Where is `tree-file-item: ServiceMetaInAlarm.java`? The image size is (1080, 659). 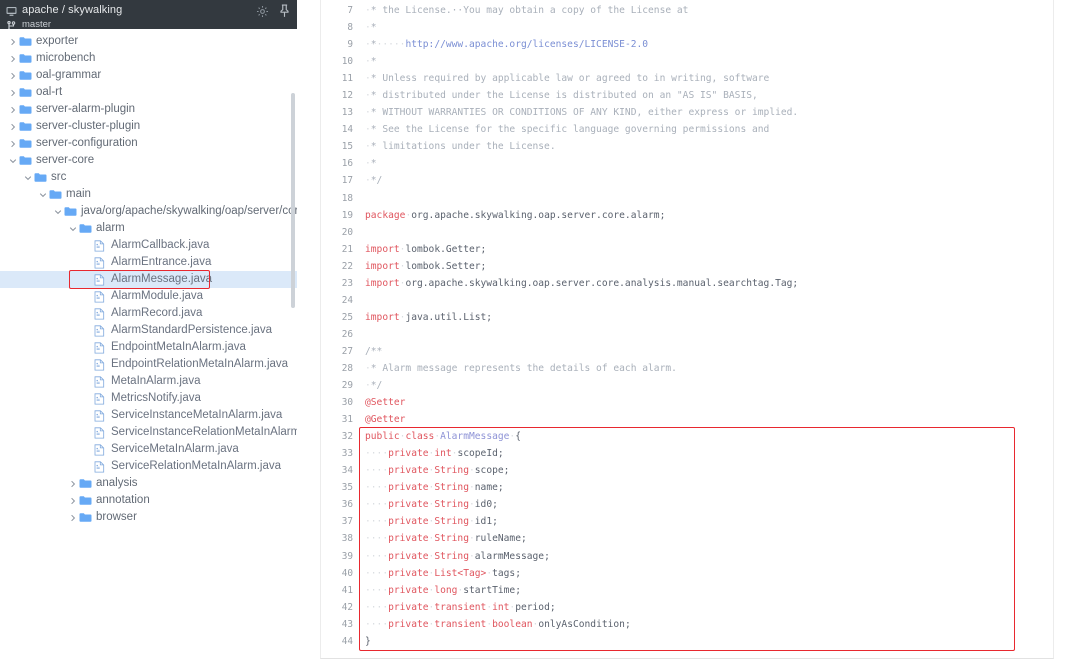
tree-file-item: ServiceMetaInAlarm.java is located at coordinates (148, 449).